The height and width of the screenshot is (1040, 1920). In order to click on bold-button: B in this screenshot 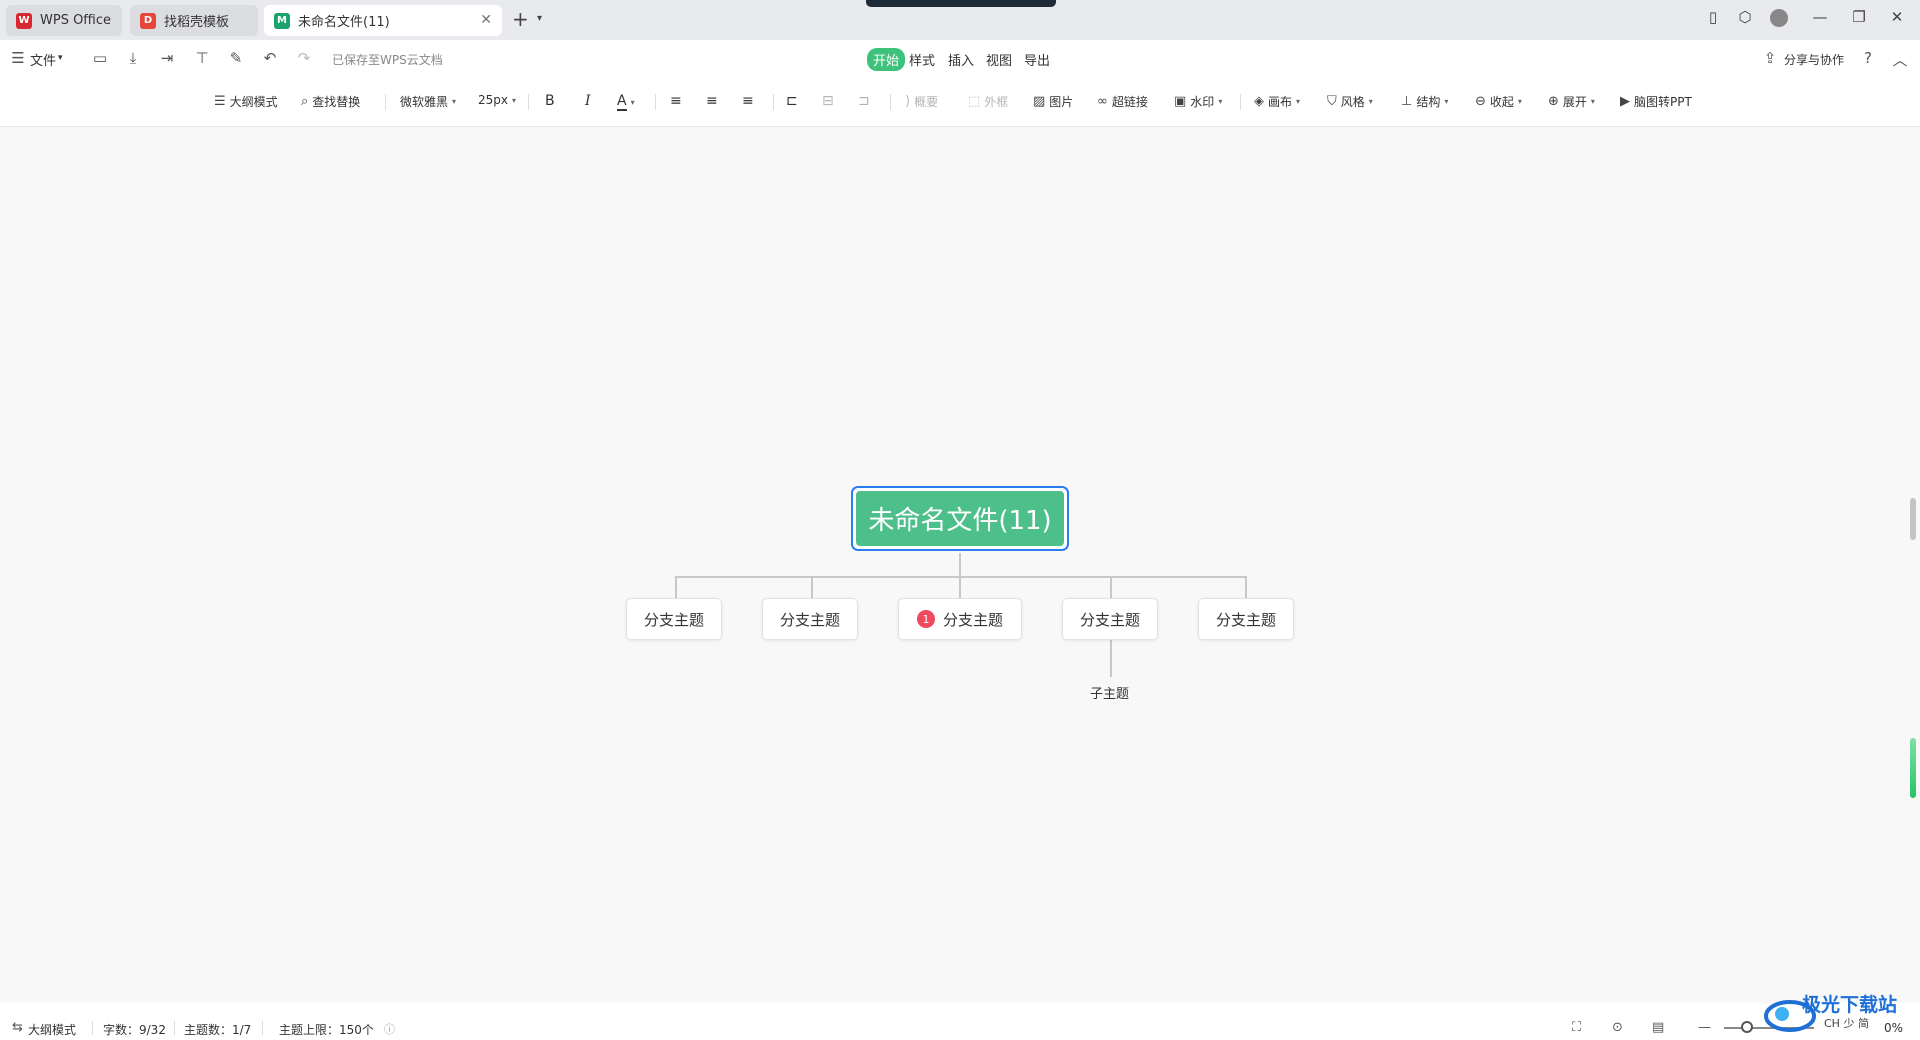, I will do `click(550, 101)`.